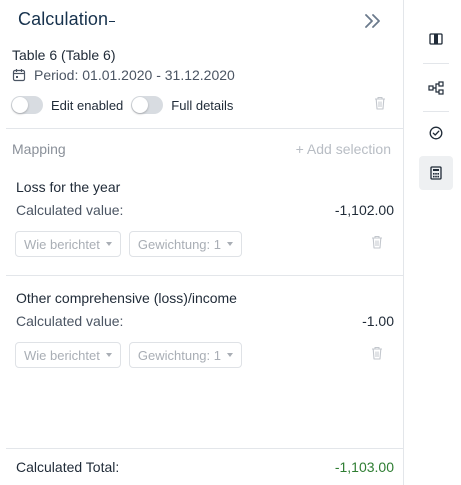 Image resolution: width=461 pixels, height=485 pixels. I want to click on right-rail, so click(436, 242).